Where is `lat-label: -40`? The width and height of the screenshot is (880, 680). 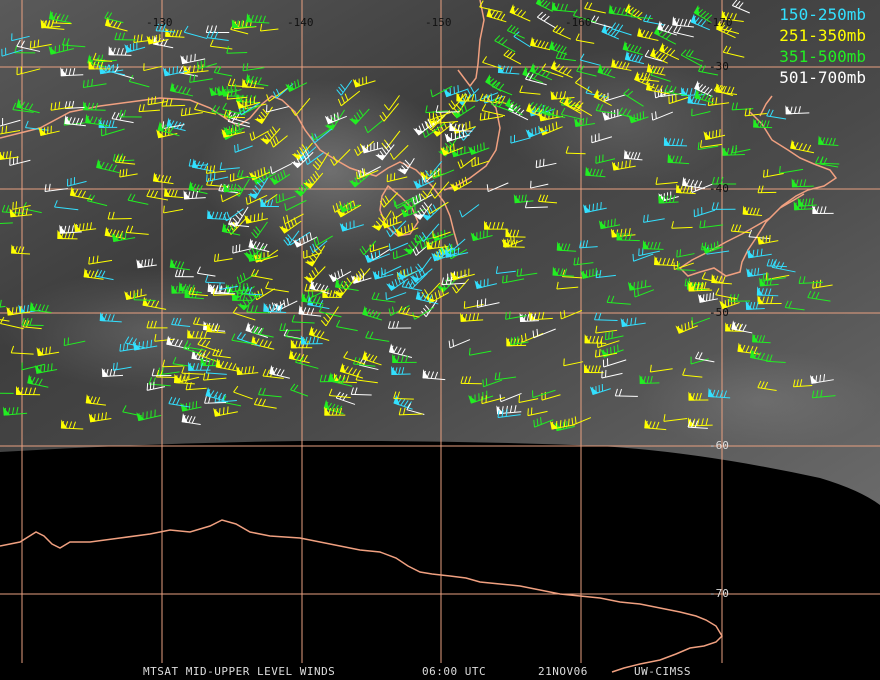
lat-label: -40 is located at coordinates (719, 188).